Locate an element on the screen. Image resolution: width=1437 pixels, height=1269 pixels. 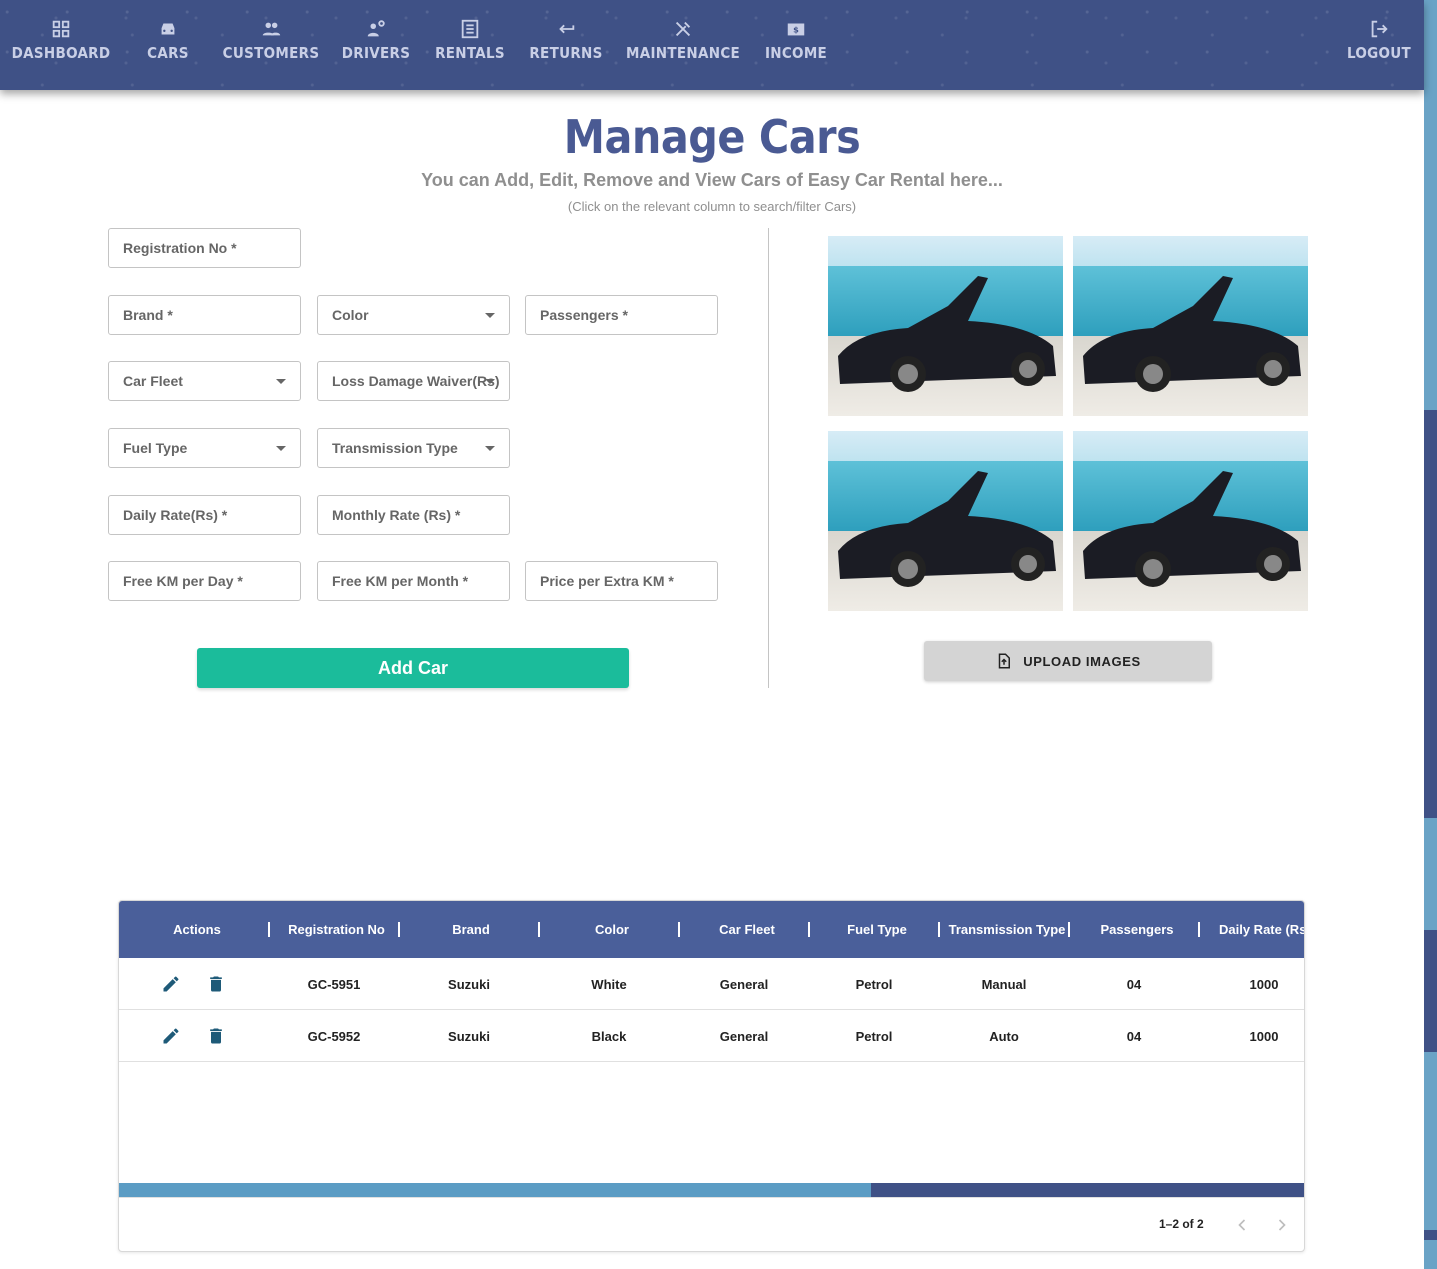
field-label: Registration No * is located at coordinates (180, 248).